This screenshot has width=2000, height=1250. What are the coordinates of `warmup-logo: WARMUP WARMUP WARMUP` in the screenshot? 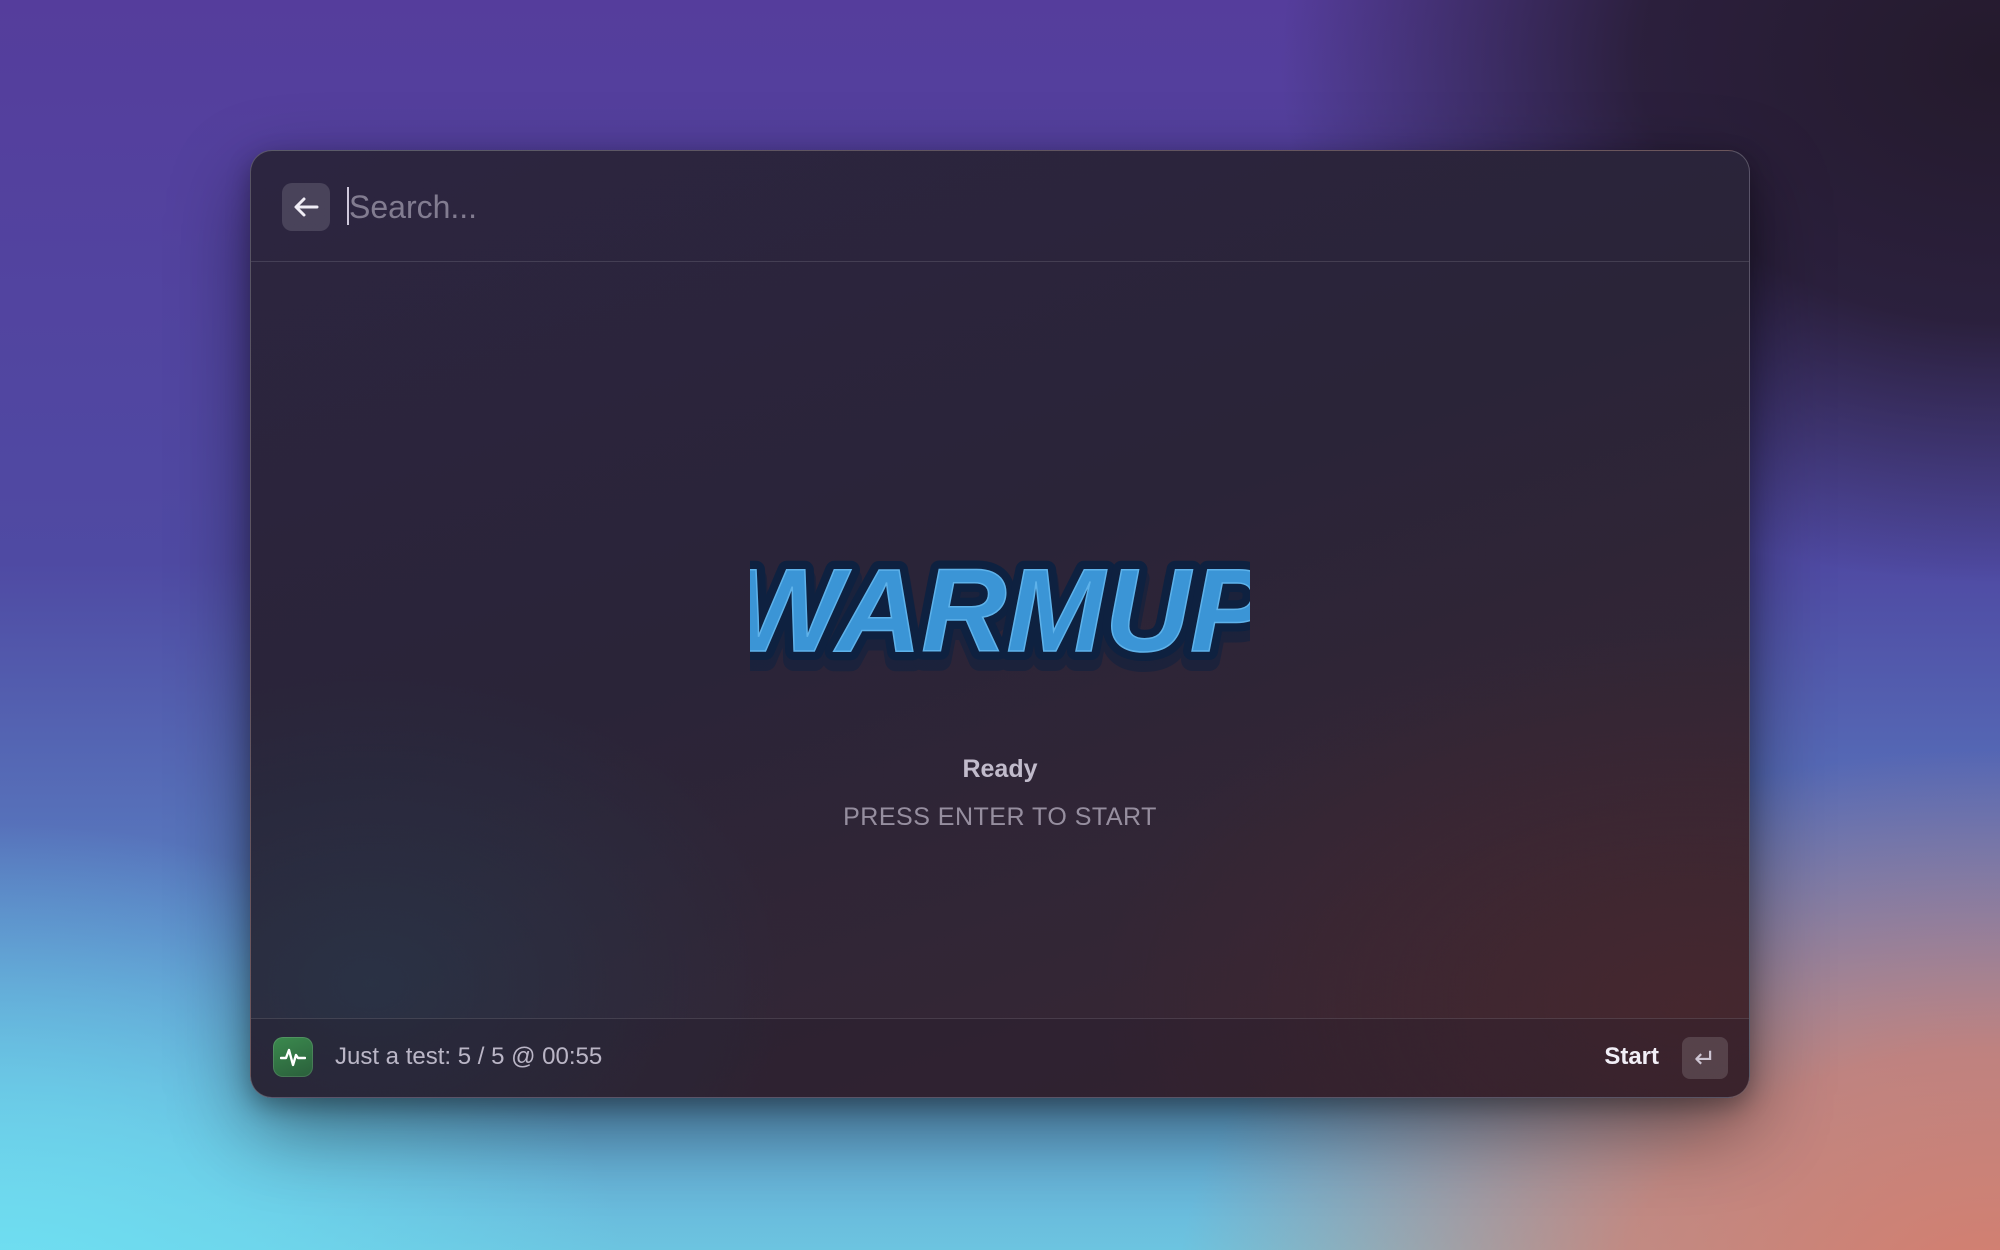 It's located at (1000, 618).